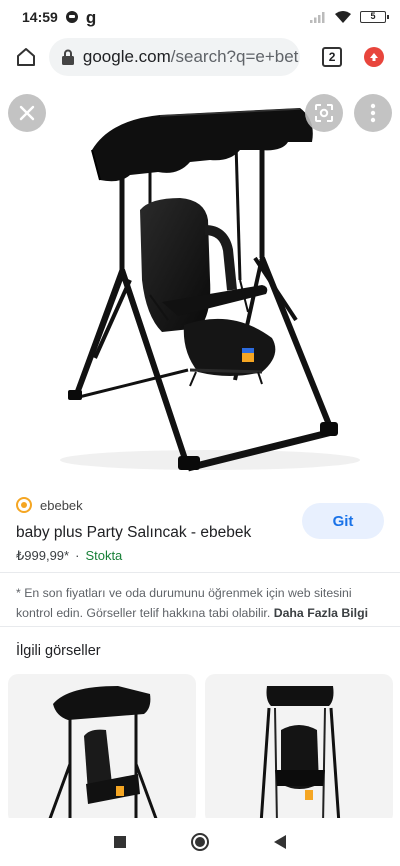 The image size is (400, 866). I want to click on more-options-button, so click(373, 113).